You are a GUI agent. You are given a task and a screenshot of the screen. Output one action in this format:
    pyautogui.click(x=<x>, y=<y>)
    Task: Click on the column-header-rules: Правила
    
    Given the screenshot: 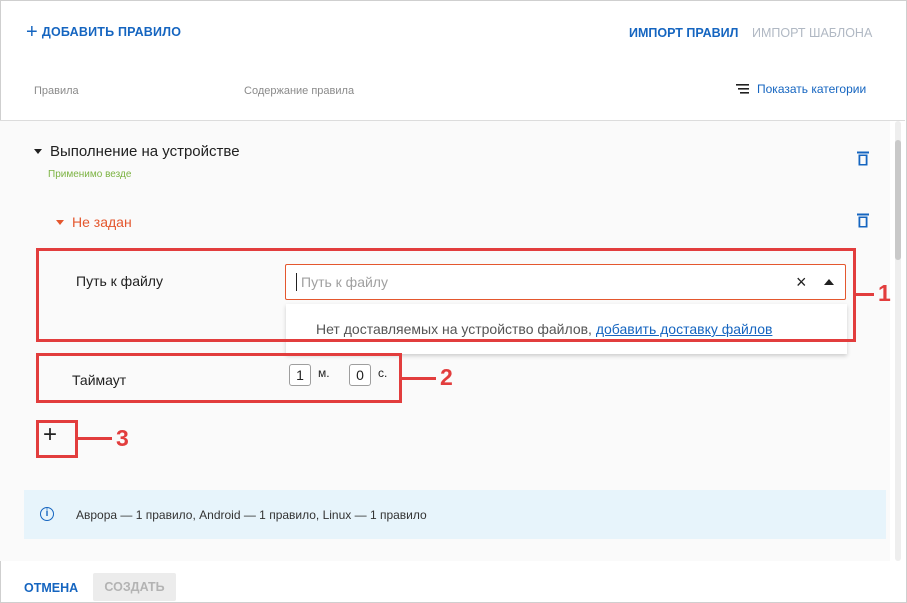 What is the action you would take?
    pyautogui.click(x=56, y=91)
    